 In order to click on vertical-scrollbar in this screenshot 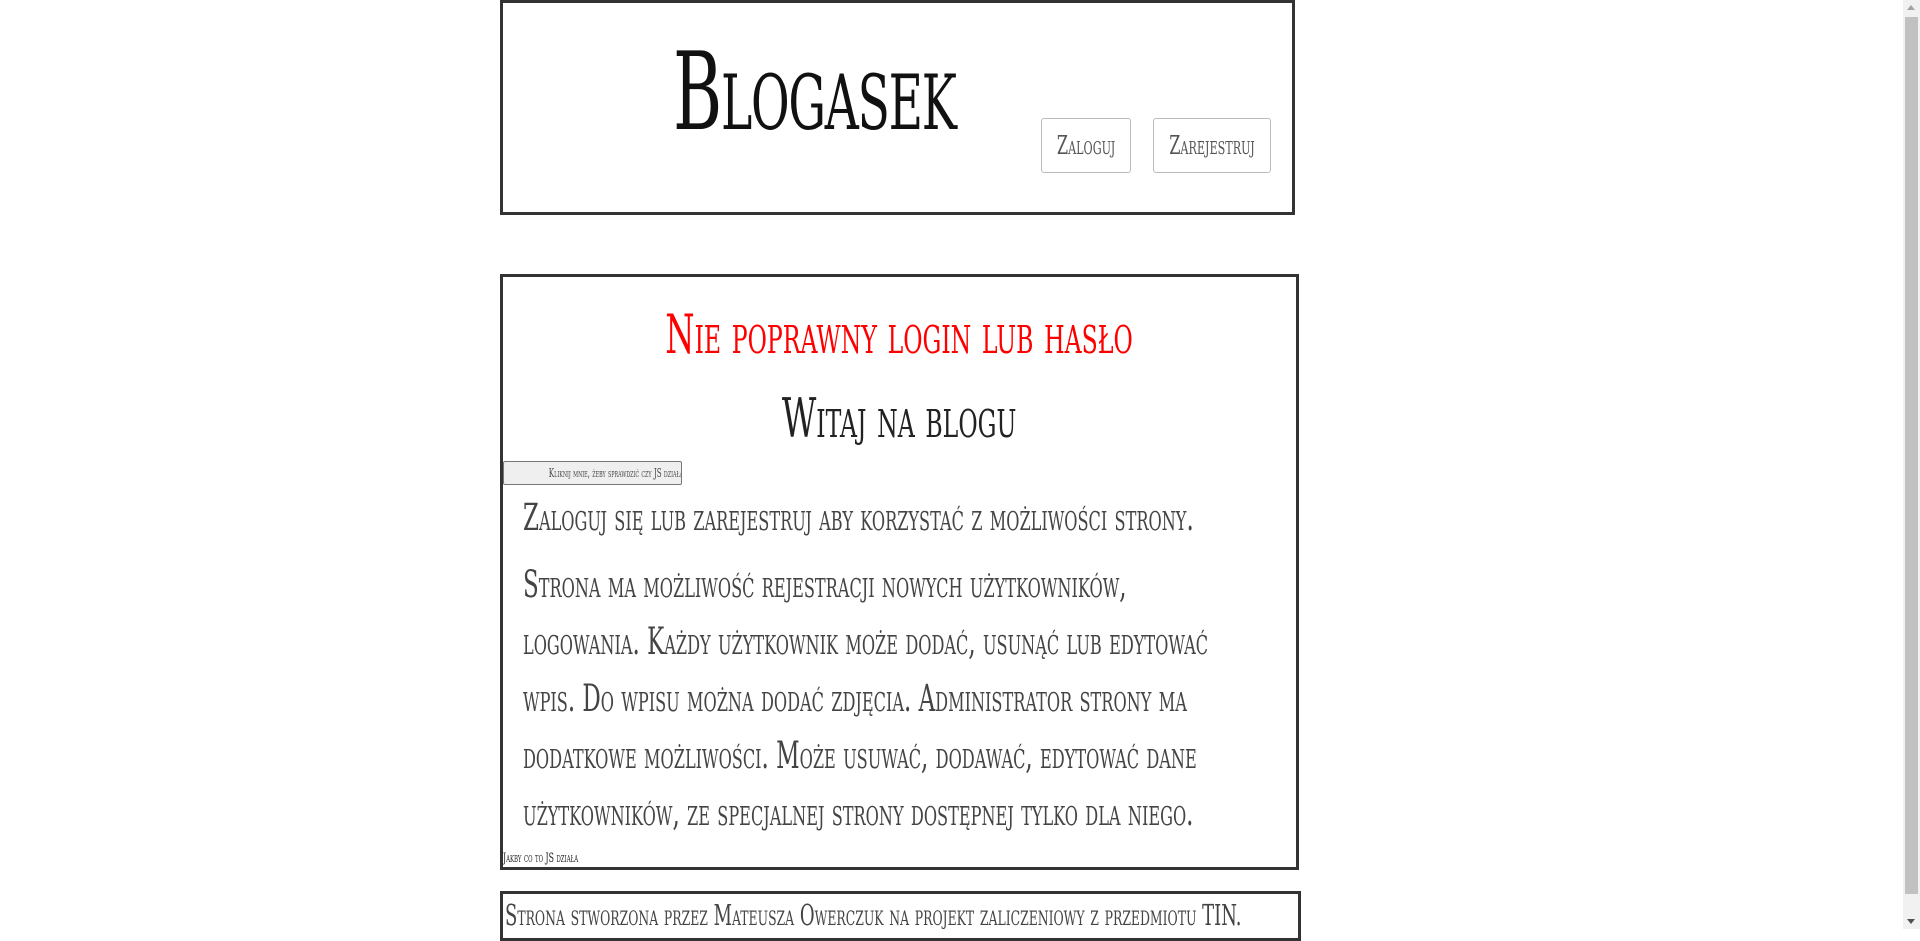, I will do `click(1911, 464)`.